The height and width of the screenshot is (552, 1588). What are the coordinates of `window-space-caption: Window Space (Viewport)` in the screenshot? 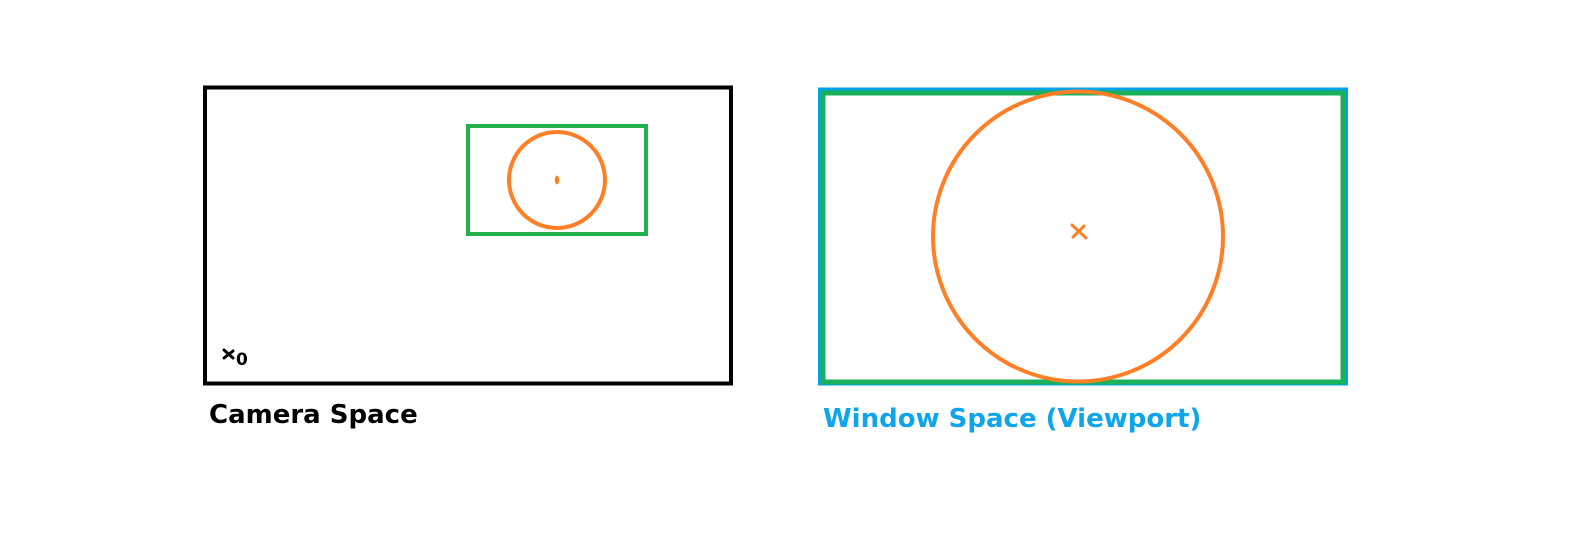 It's located at (1012, 419).